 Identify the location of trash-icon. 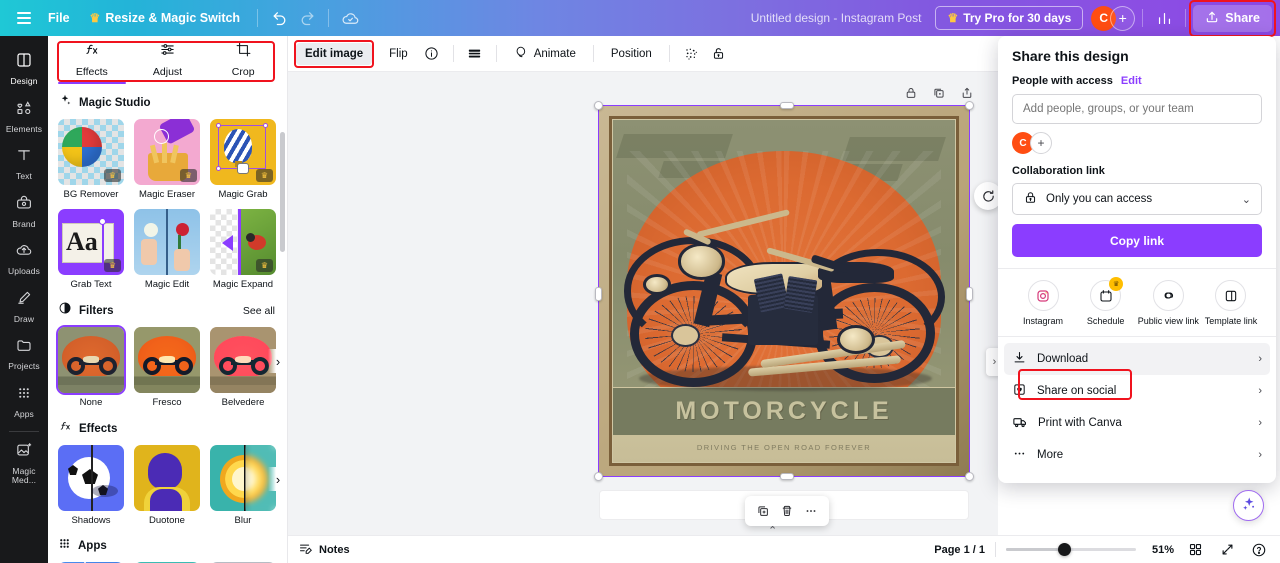
(787, 511).